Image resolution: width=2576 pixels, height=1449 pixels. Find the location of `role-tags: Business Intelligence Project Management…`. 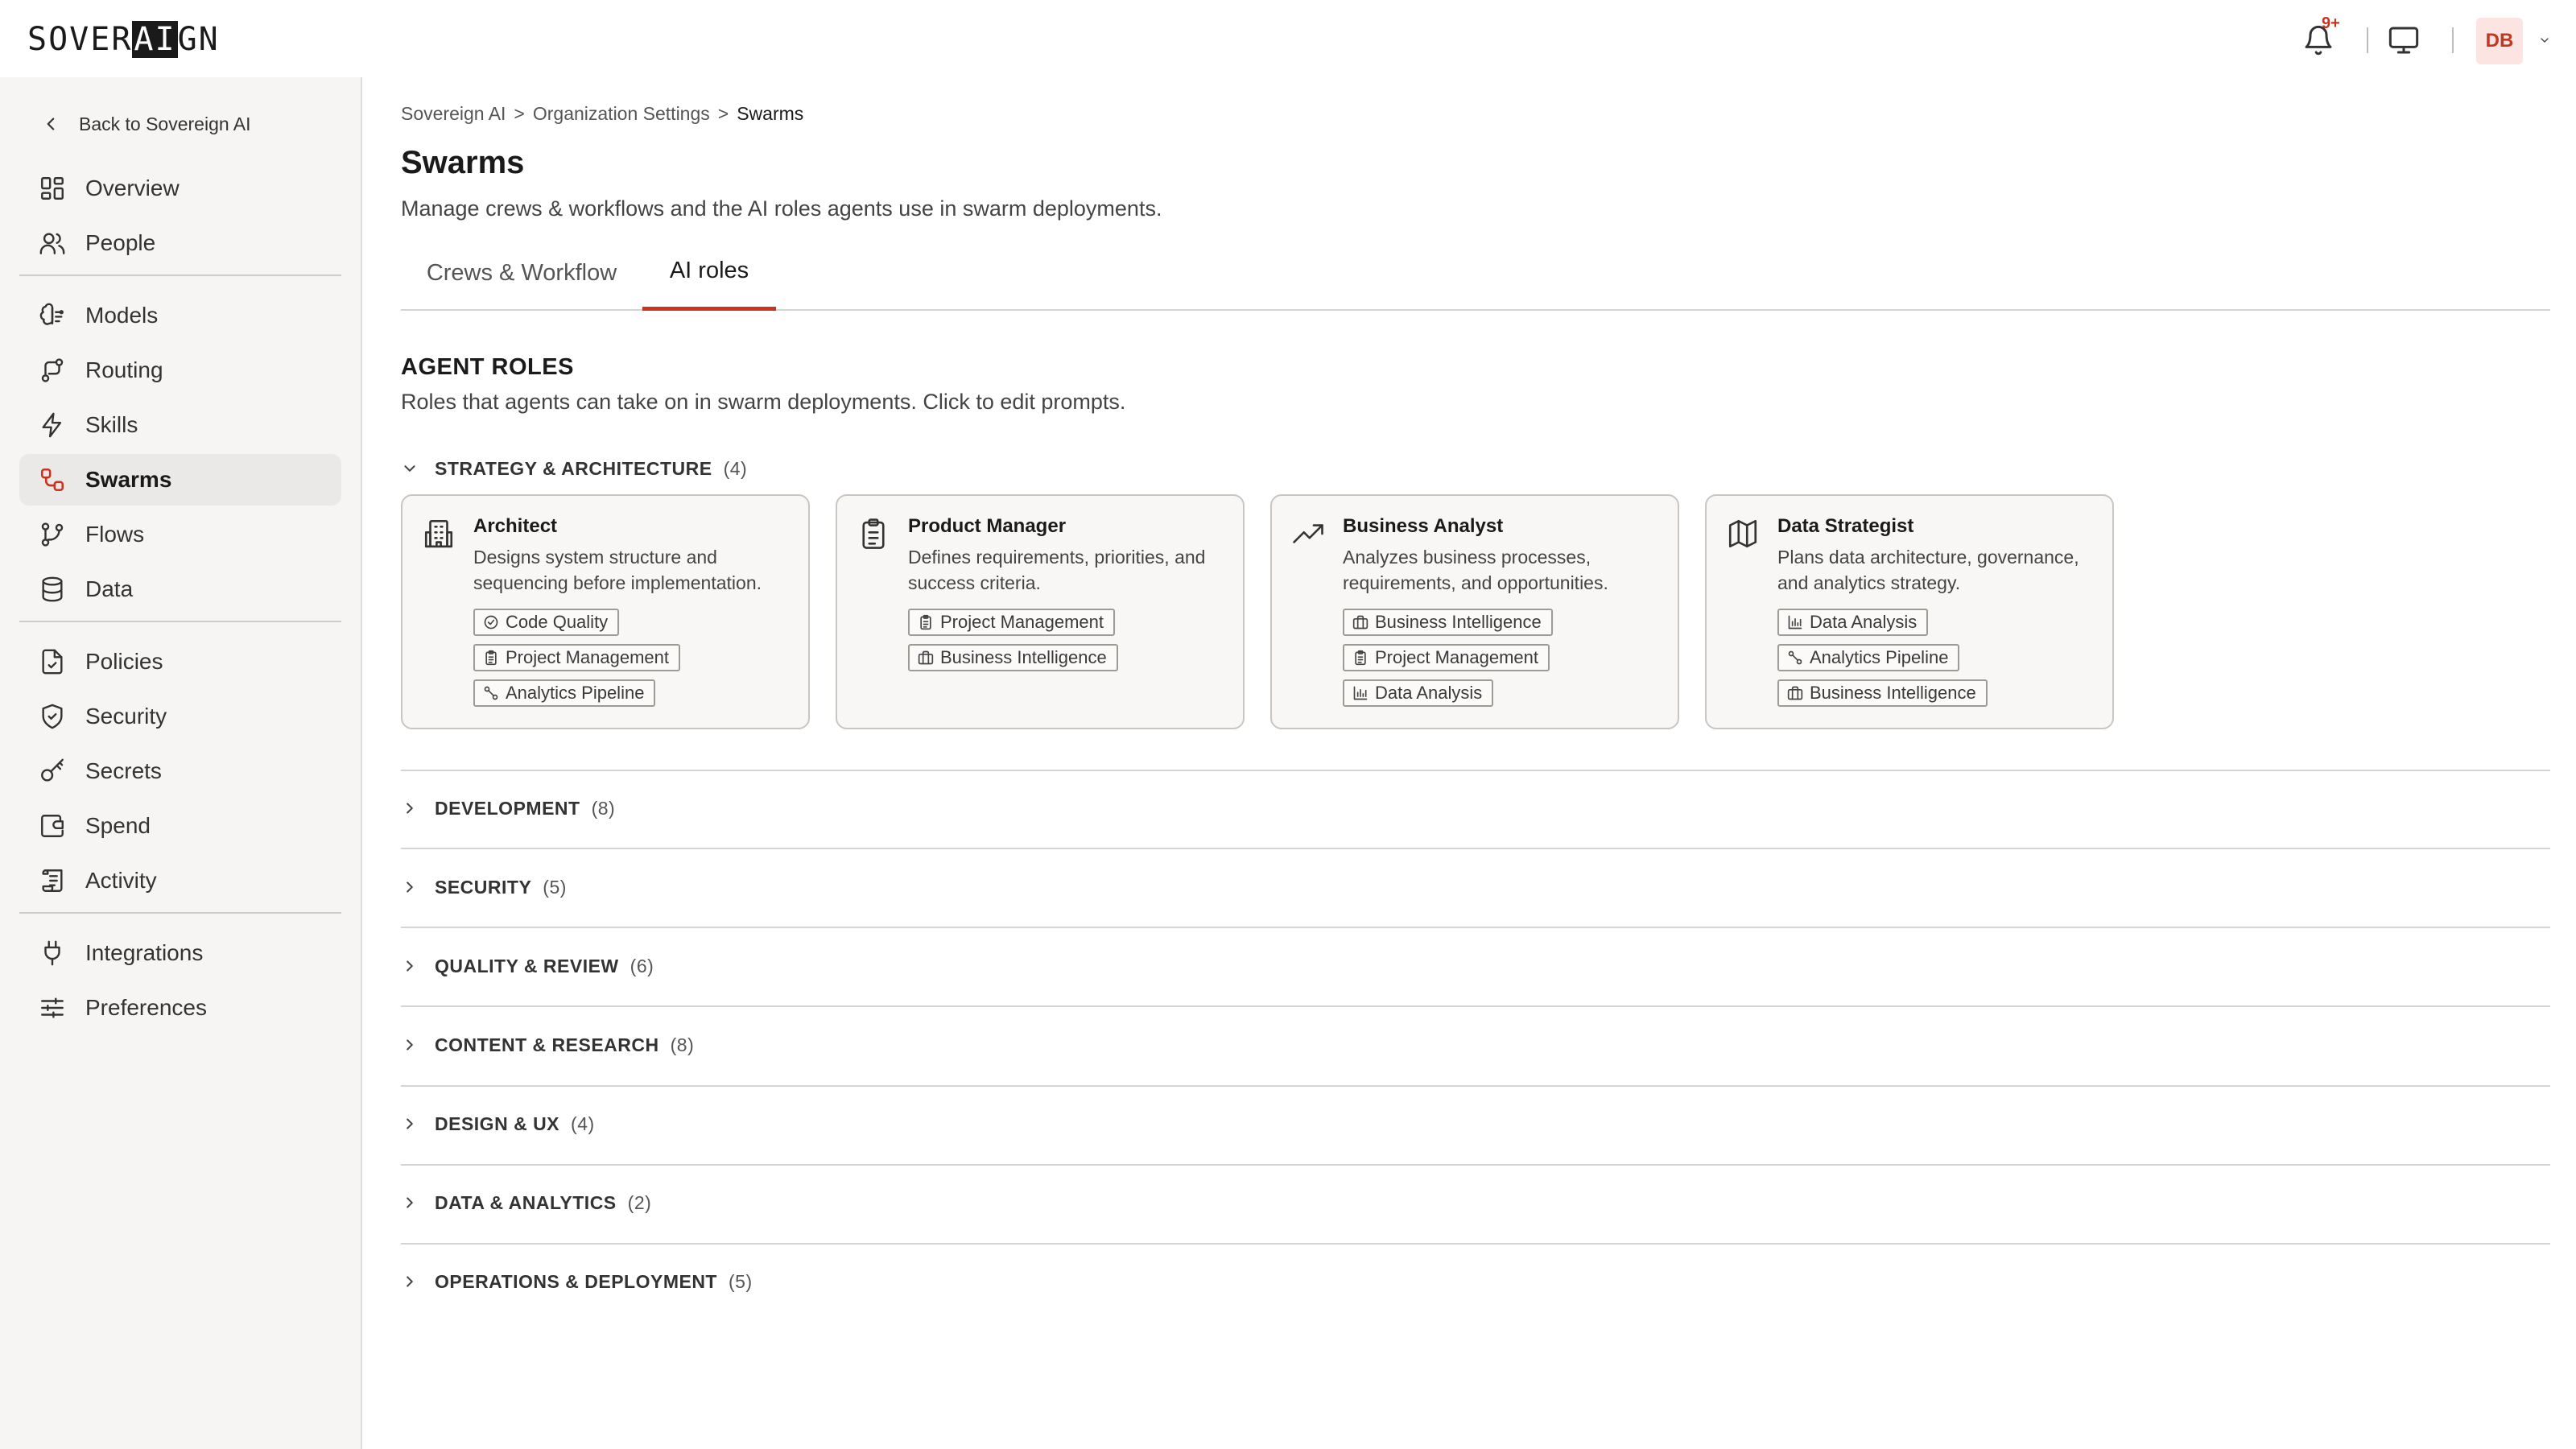

role-tags: Business Intelligence Project Management… is located at coordinates (1448, 658).